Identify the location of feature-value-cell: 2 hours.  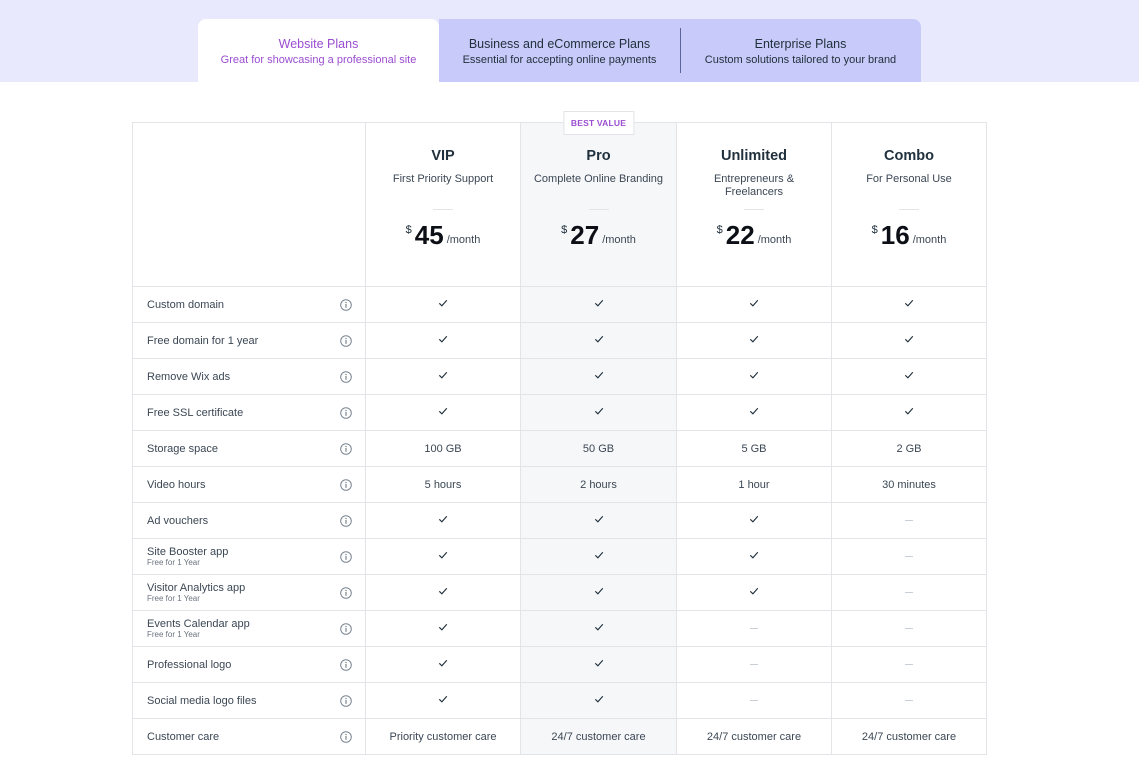
(598, 484).